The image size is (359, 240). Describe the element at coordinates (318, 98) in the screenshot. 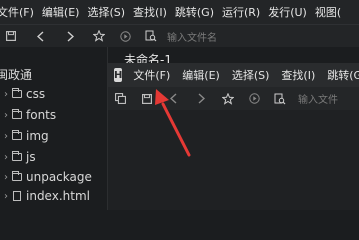

I see `file-search-input: 输入文件` at that location.